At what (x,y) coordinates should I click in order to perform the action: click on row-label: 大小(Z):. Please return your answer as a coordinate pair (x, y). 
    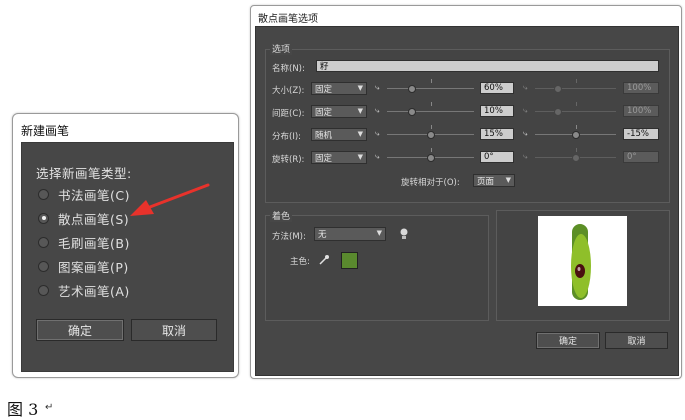
    Looking at the image, I should click on (288, 91).